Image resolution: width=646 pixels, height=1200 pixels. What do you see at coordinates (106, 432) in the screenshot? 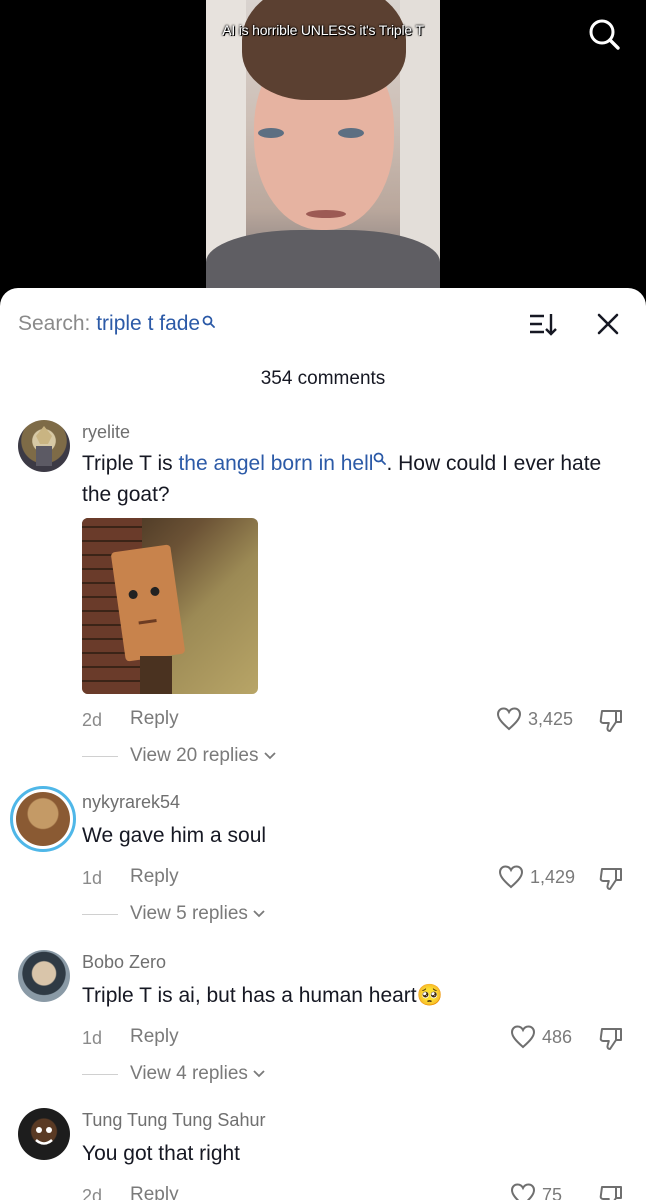
I see `comment-username: ryelite` at bounding box center [106, 432].